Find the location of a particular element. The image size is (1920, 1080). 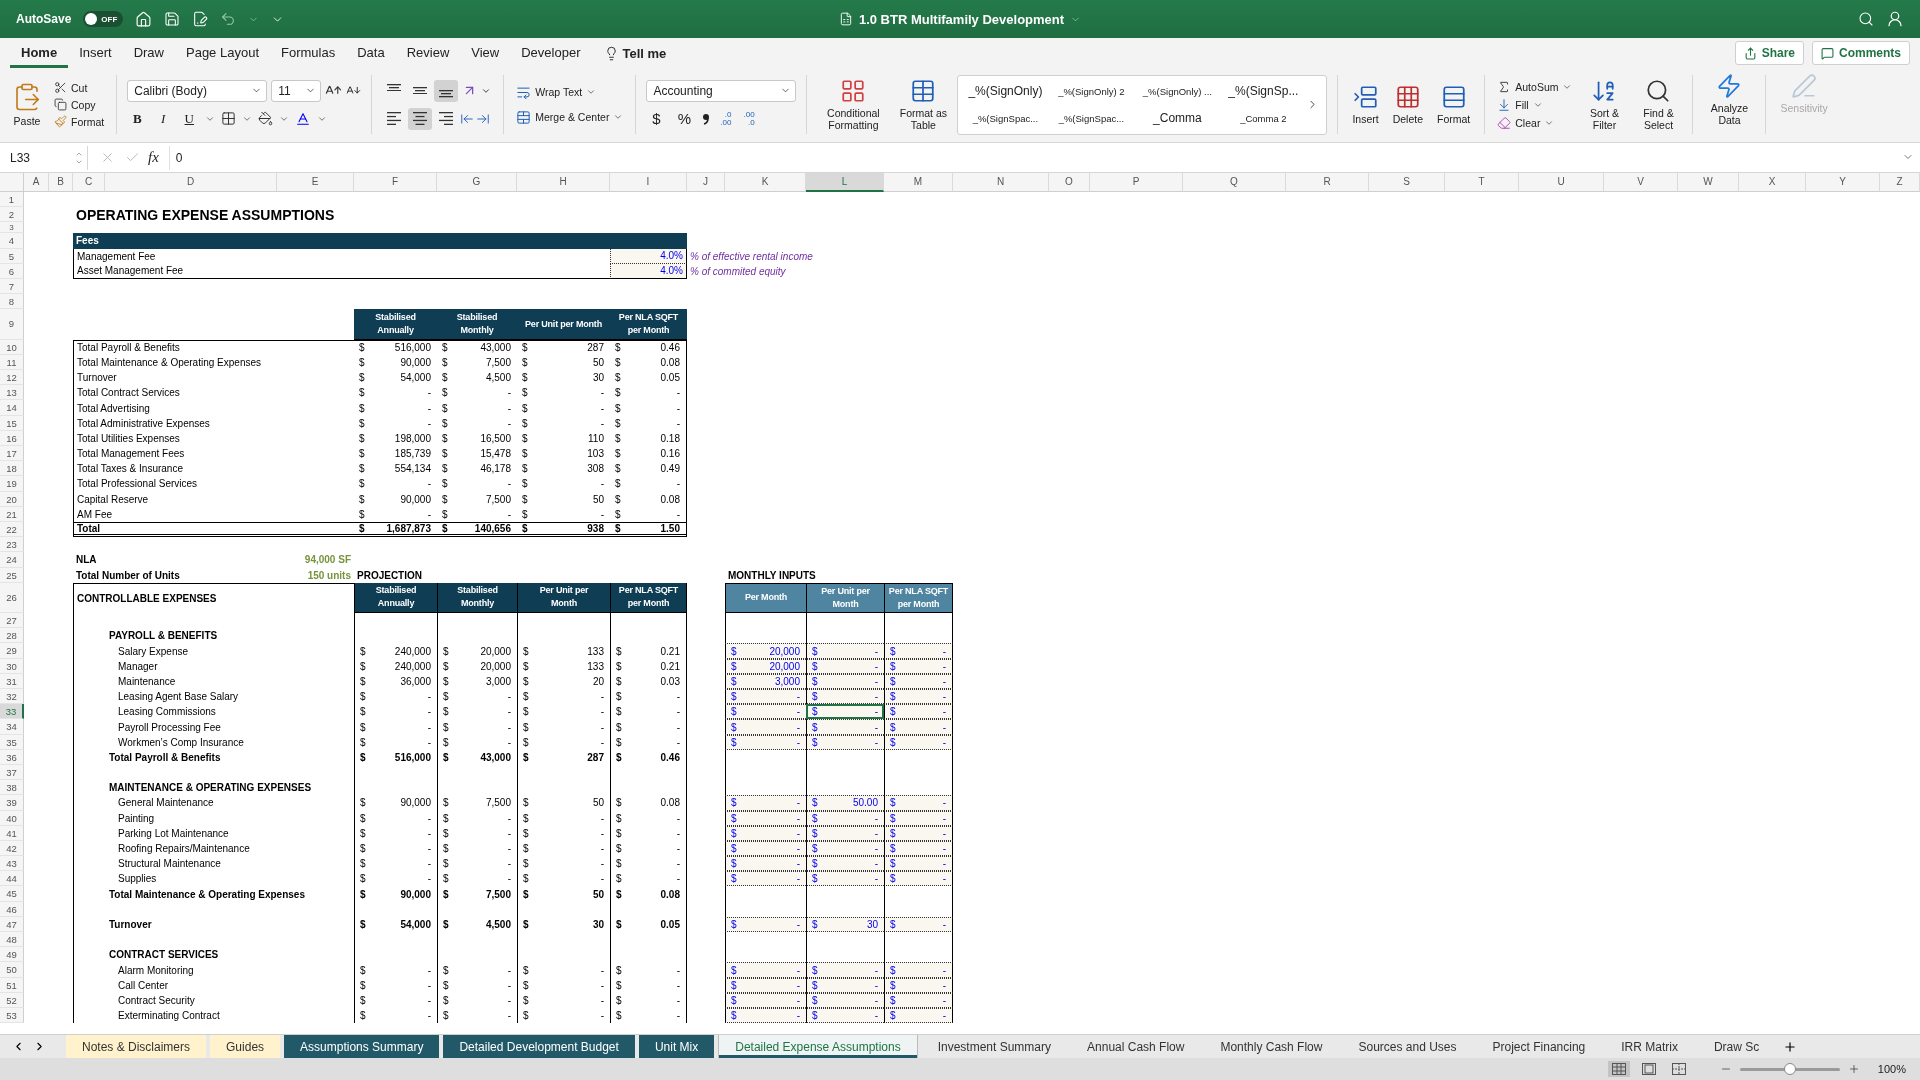

column-letter: J is located at coordinates (706, 182).